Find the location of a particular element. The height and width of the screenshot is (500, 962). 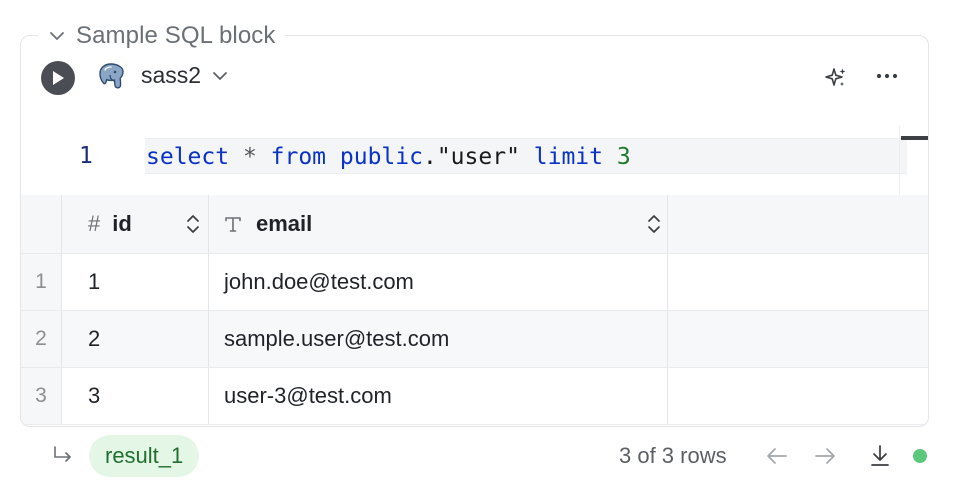

ellipsis-icon is located at coordinates (887, 76).